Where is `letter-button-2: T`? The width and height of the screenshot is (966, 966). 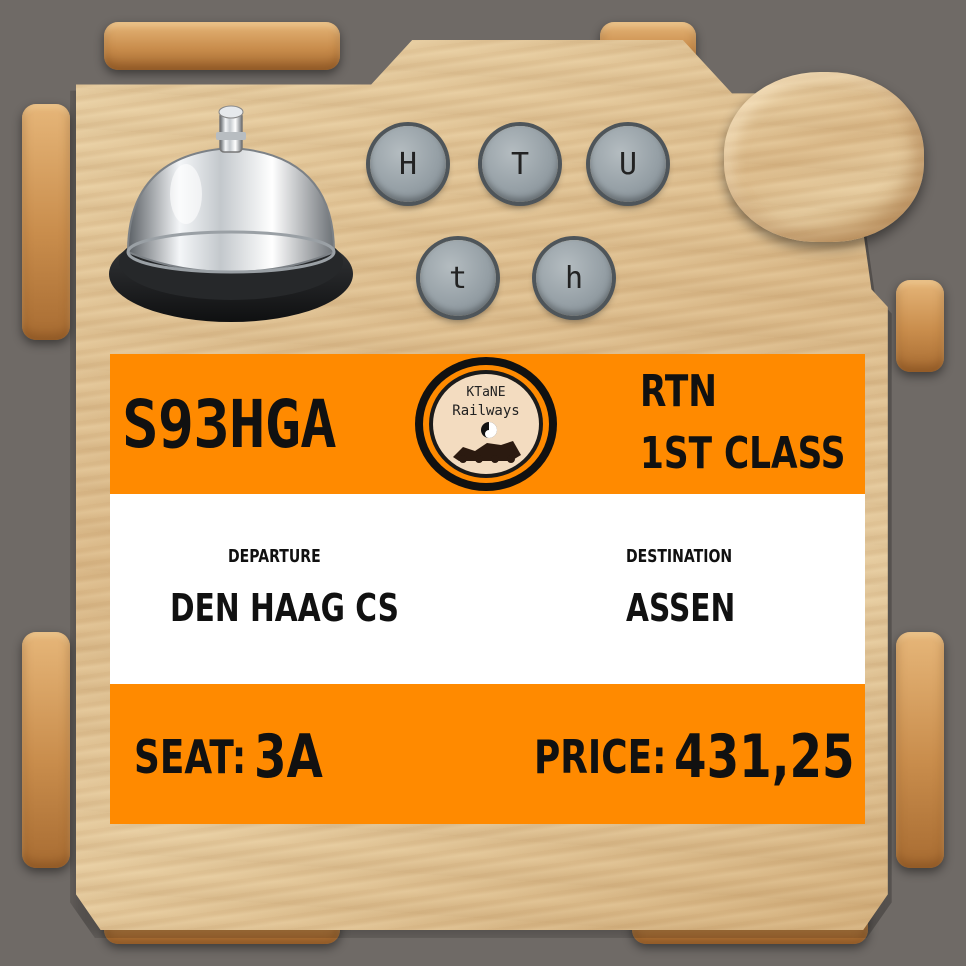 letter-button-2: T is located at coordinates (520, 164).